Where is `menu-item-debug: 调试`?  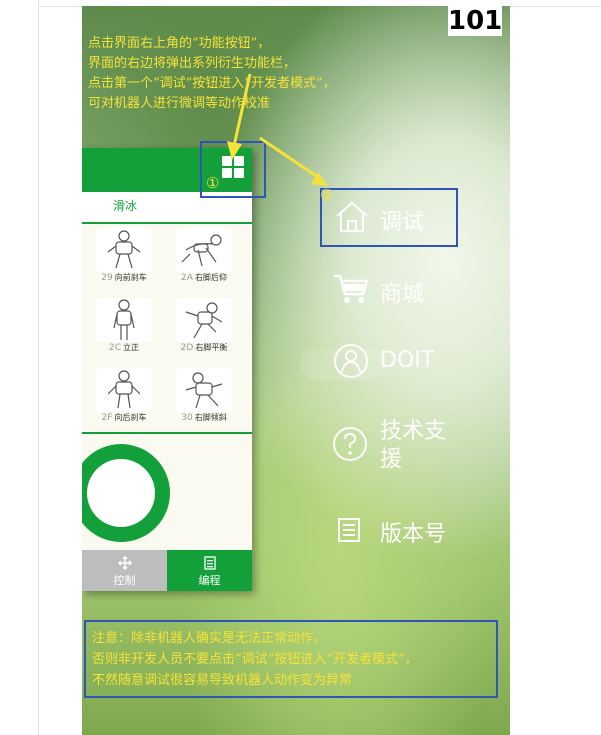
menu-item-debug: 调试 is located at coordinates (402, 220).